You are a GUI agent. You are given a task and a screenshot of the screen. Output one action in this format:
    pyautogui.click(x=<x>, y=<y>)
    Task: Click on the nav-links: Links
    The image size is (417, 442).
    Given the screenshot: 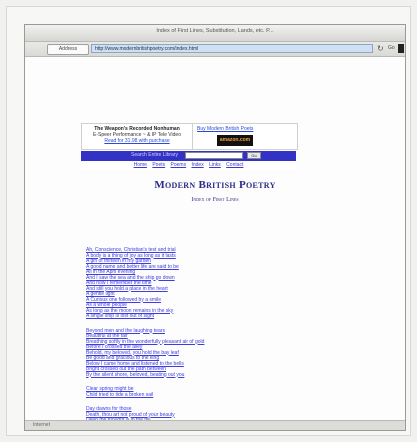 What is the action you would take?
    pyautogui.click(x=215, y=165)
    